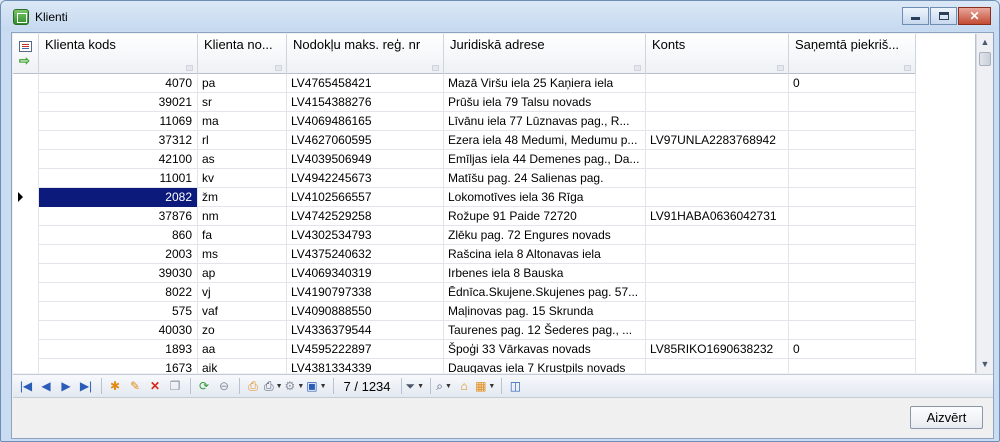  I want to click on close-button: Aizvērt, so click(946, 417).